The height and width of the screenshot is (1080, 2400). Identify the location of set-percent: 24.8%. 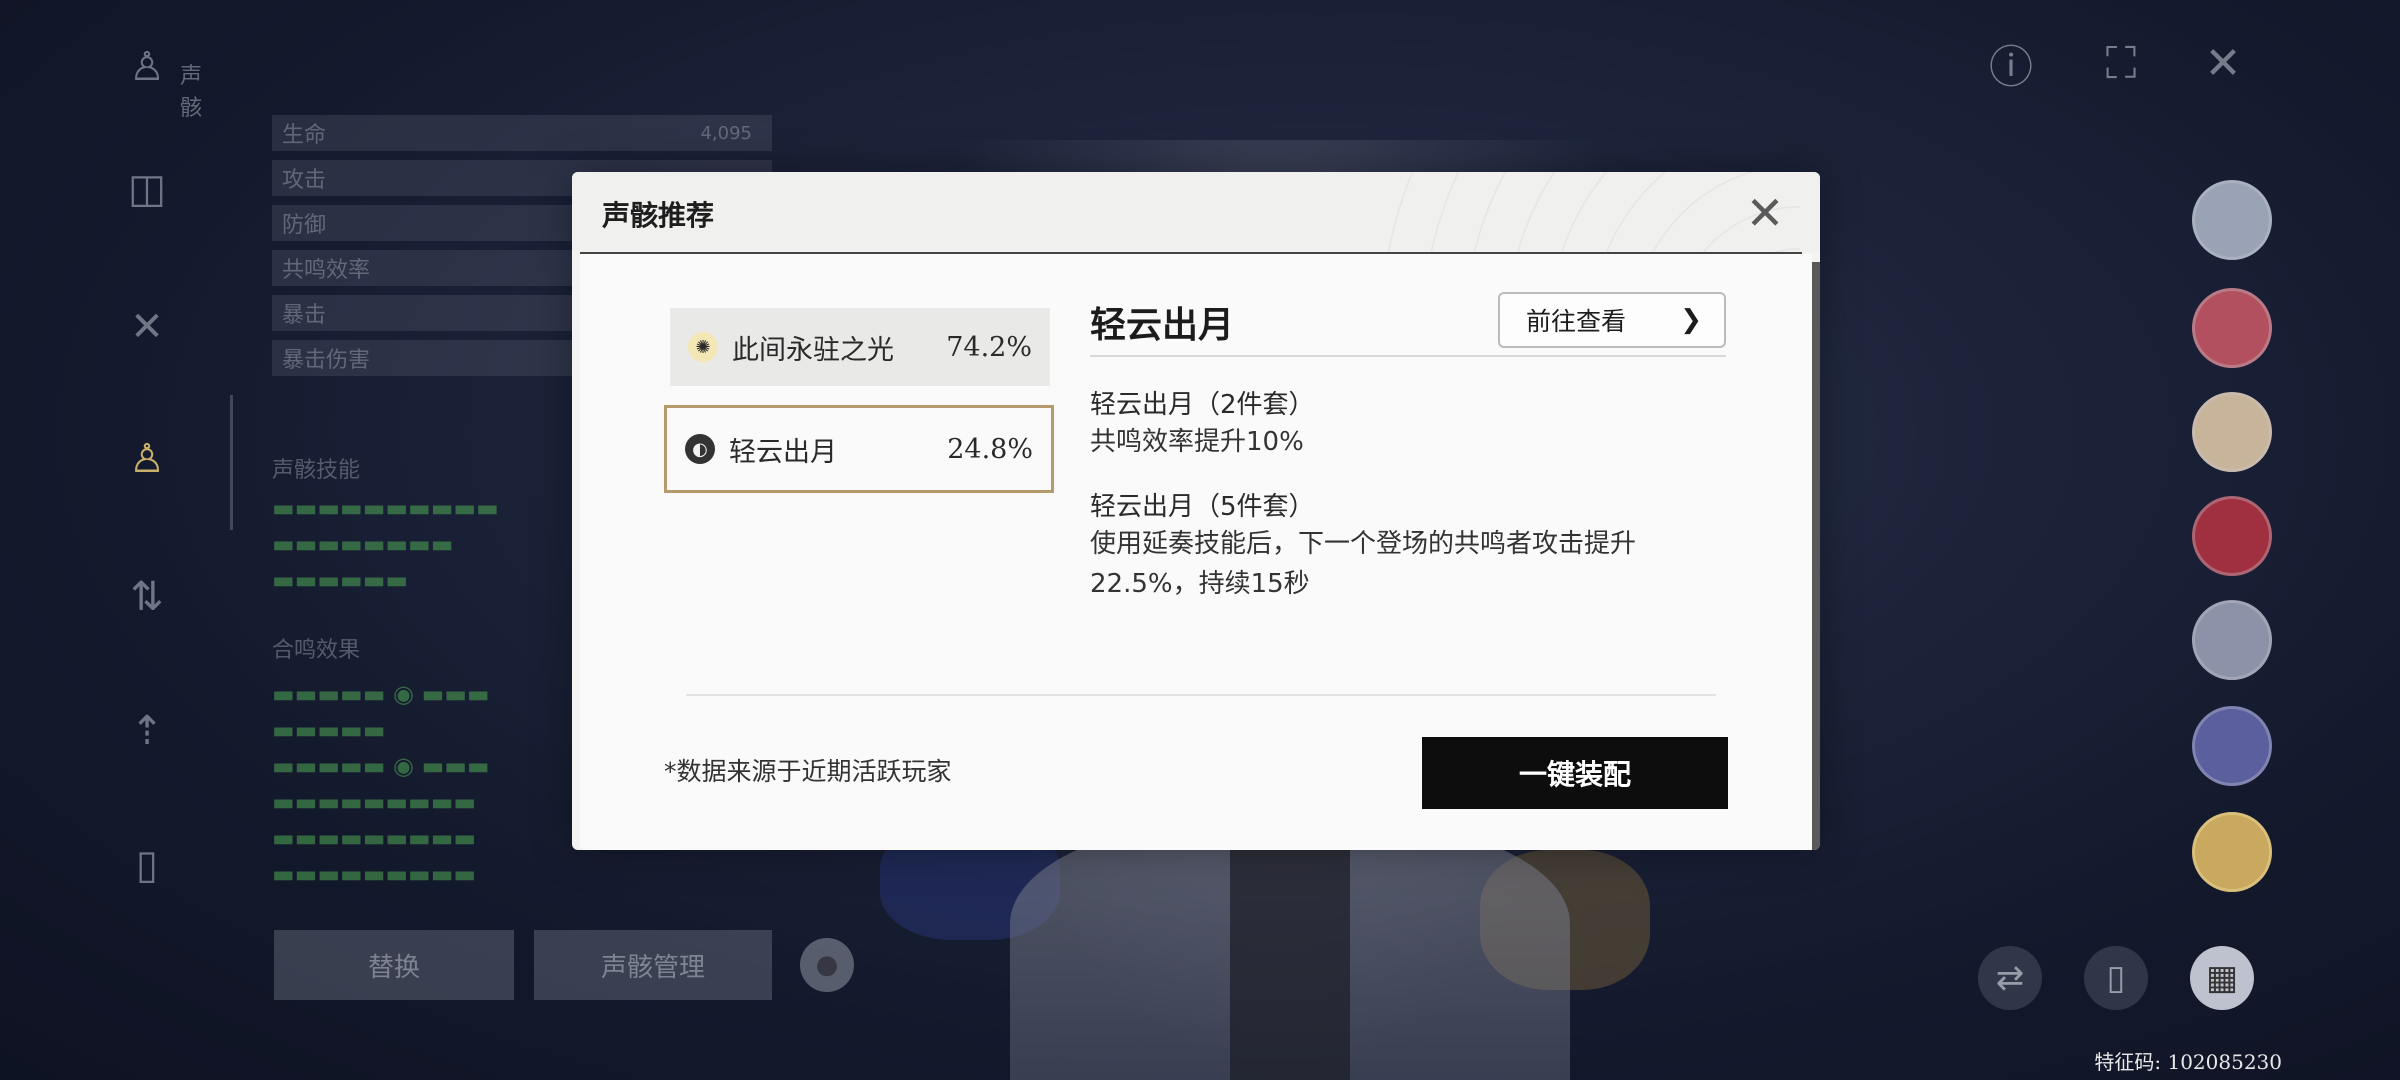
(990, 449).